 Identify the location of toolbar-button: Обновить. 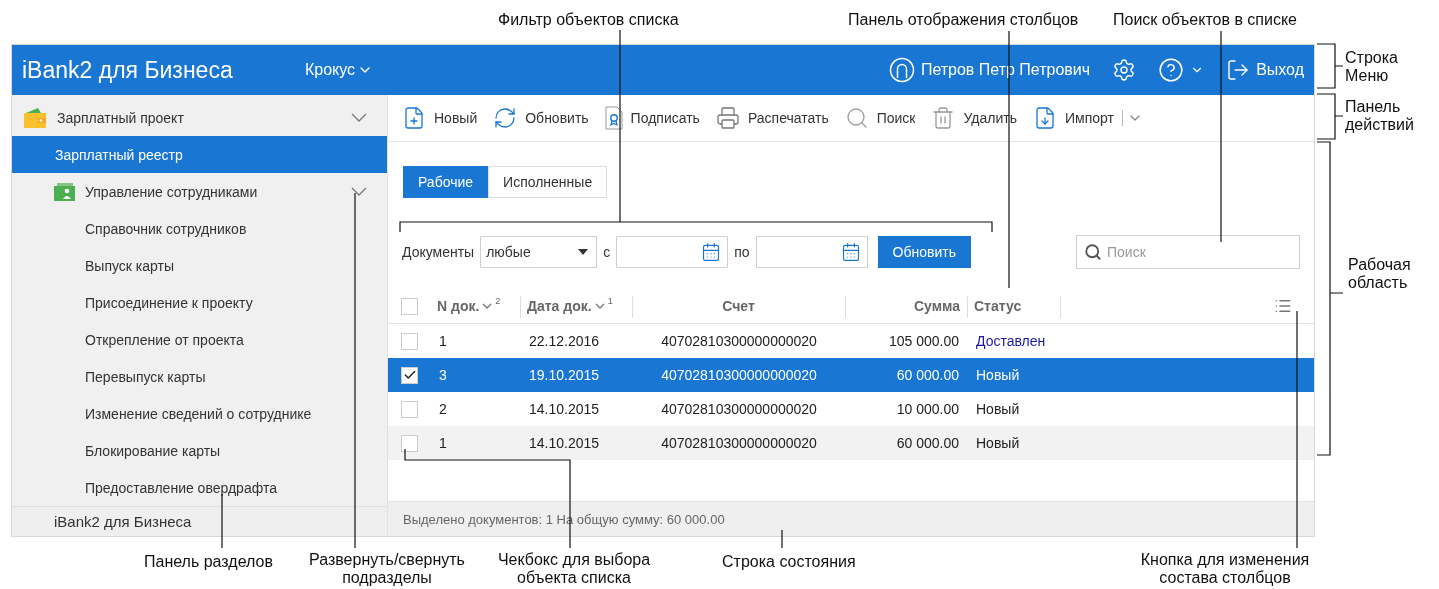
(541, 118).